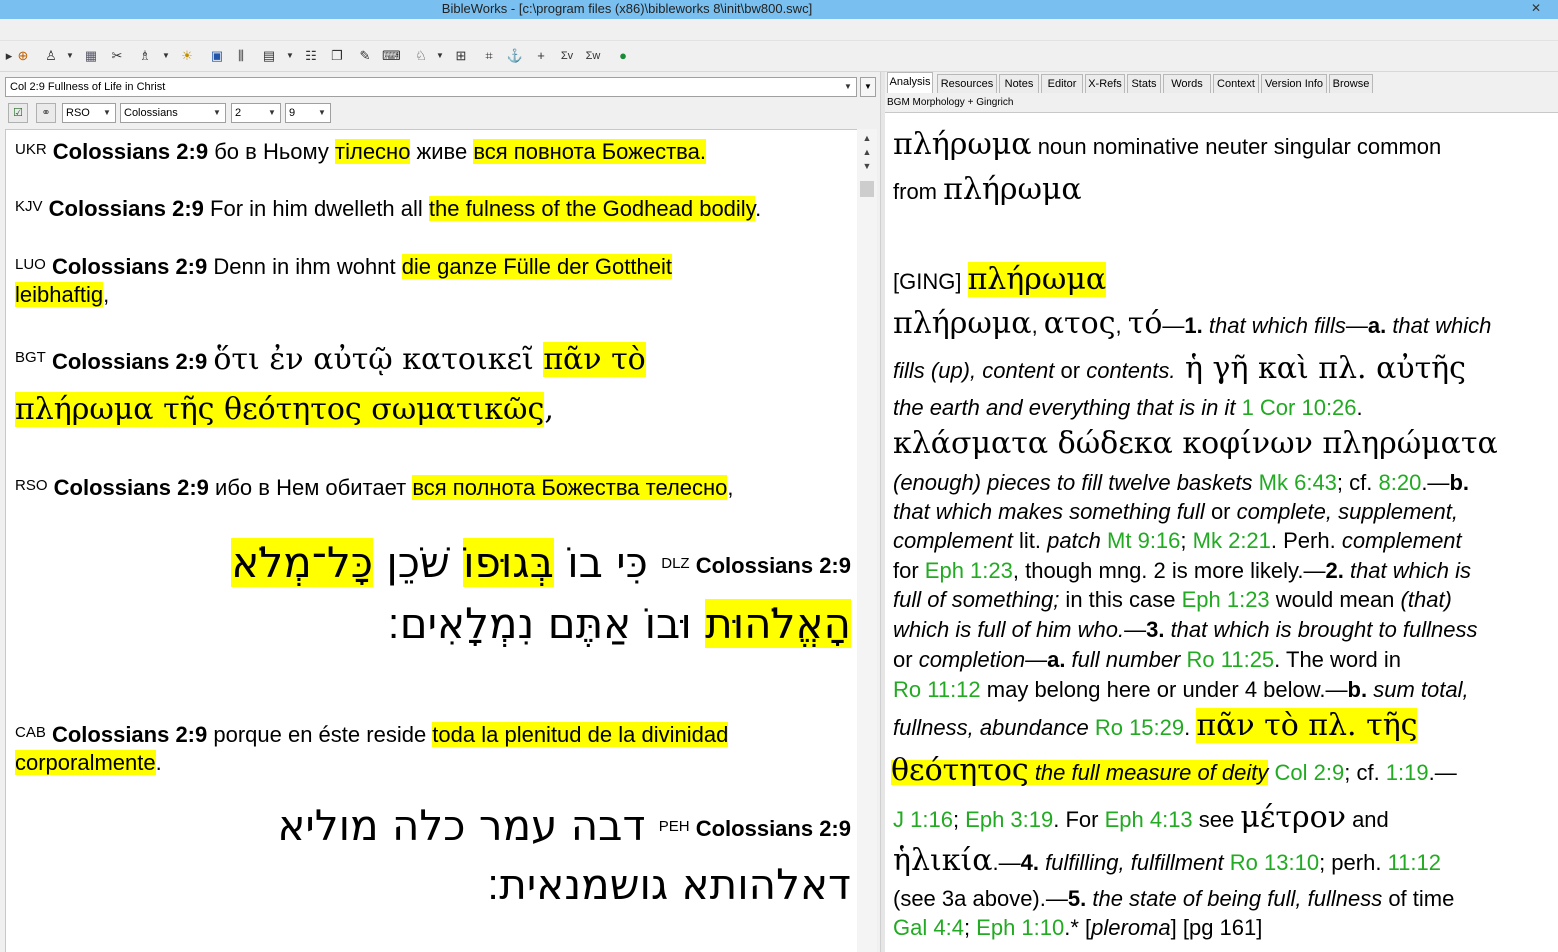  What do you see at coordinates (1274, 862) in the screenshot?
I see `scripture-link: Ro 13:10` at bounding box center [1274, 862].